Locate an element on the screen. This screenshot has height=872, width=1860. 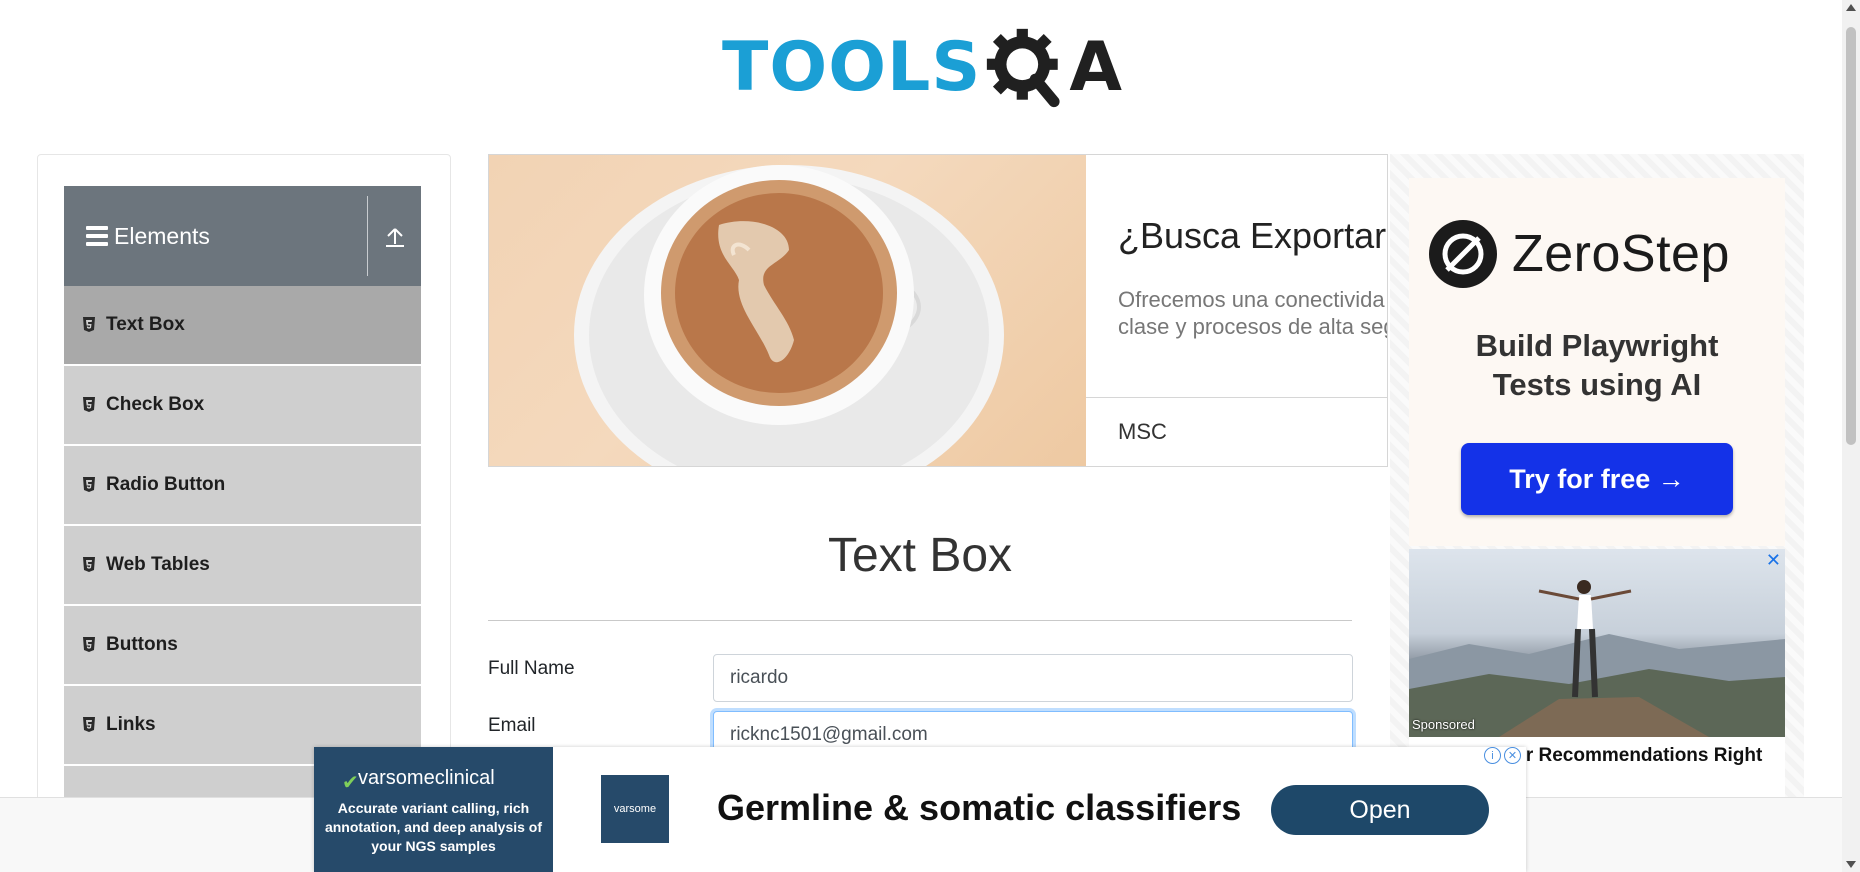
zerostep-tagline-line: Build Playwright is located at coordinates (1597, 345).